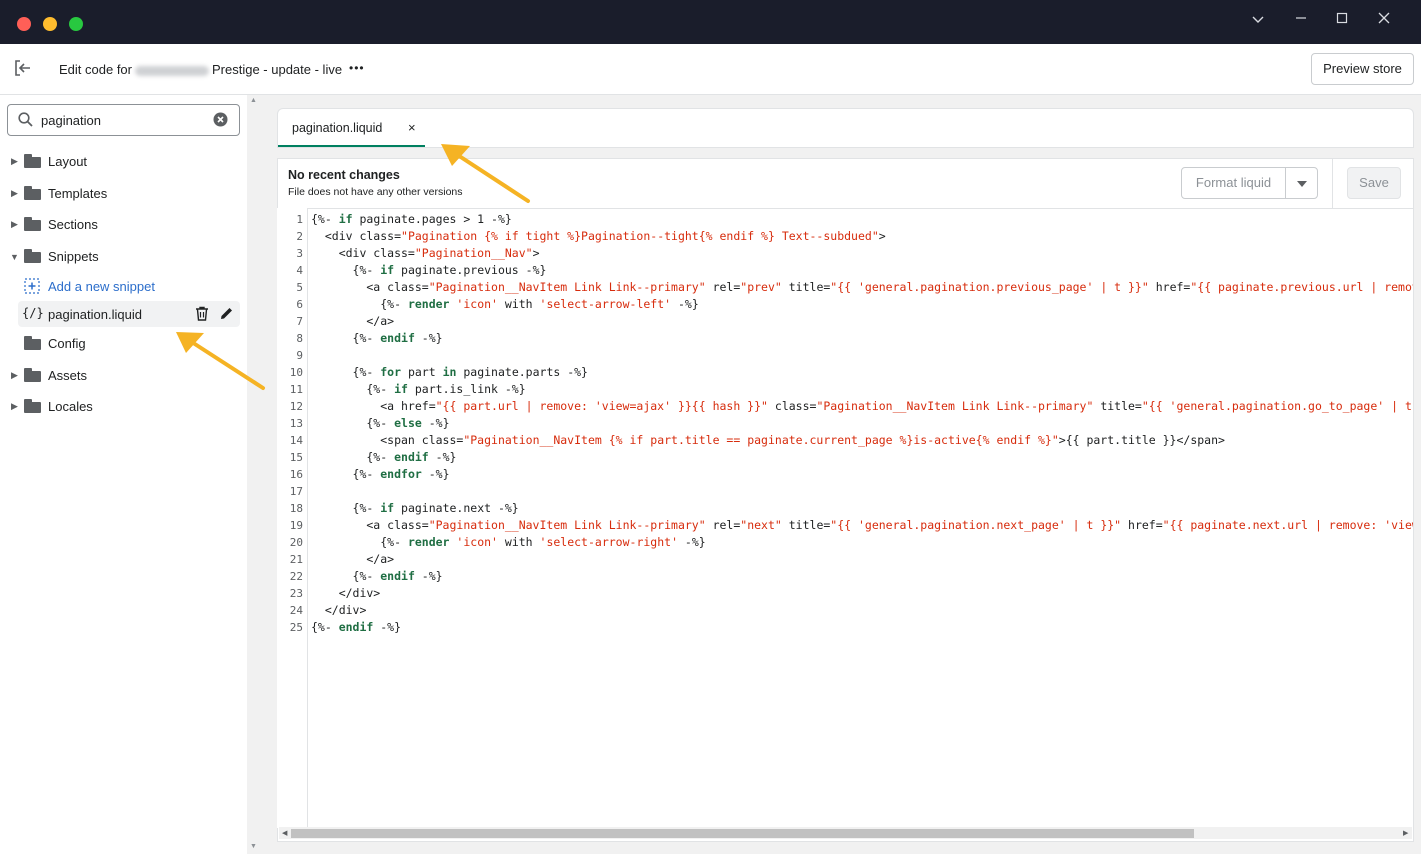 The image size is (1421, 854). I want to click on code-line: {%- for part in paginate.parts -%}, so click(862, 372).